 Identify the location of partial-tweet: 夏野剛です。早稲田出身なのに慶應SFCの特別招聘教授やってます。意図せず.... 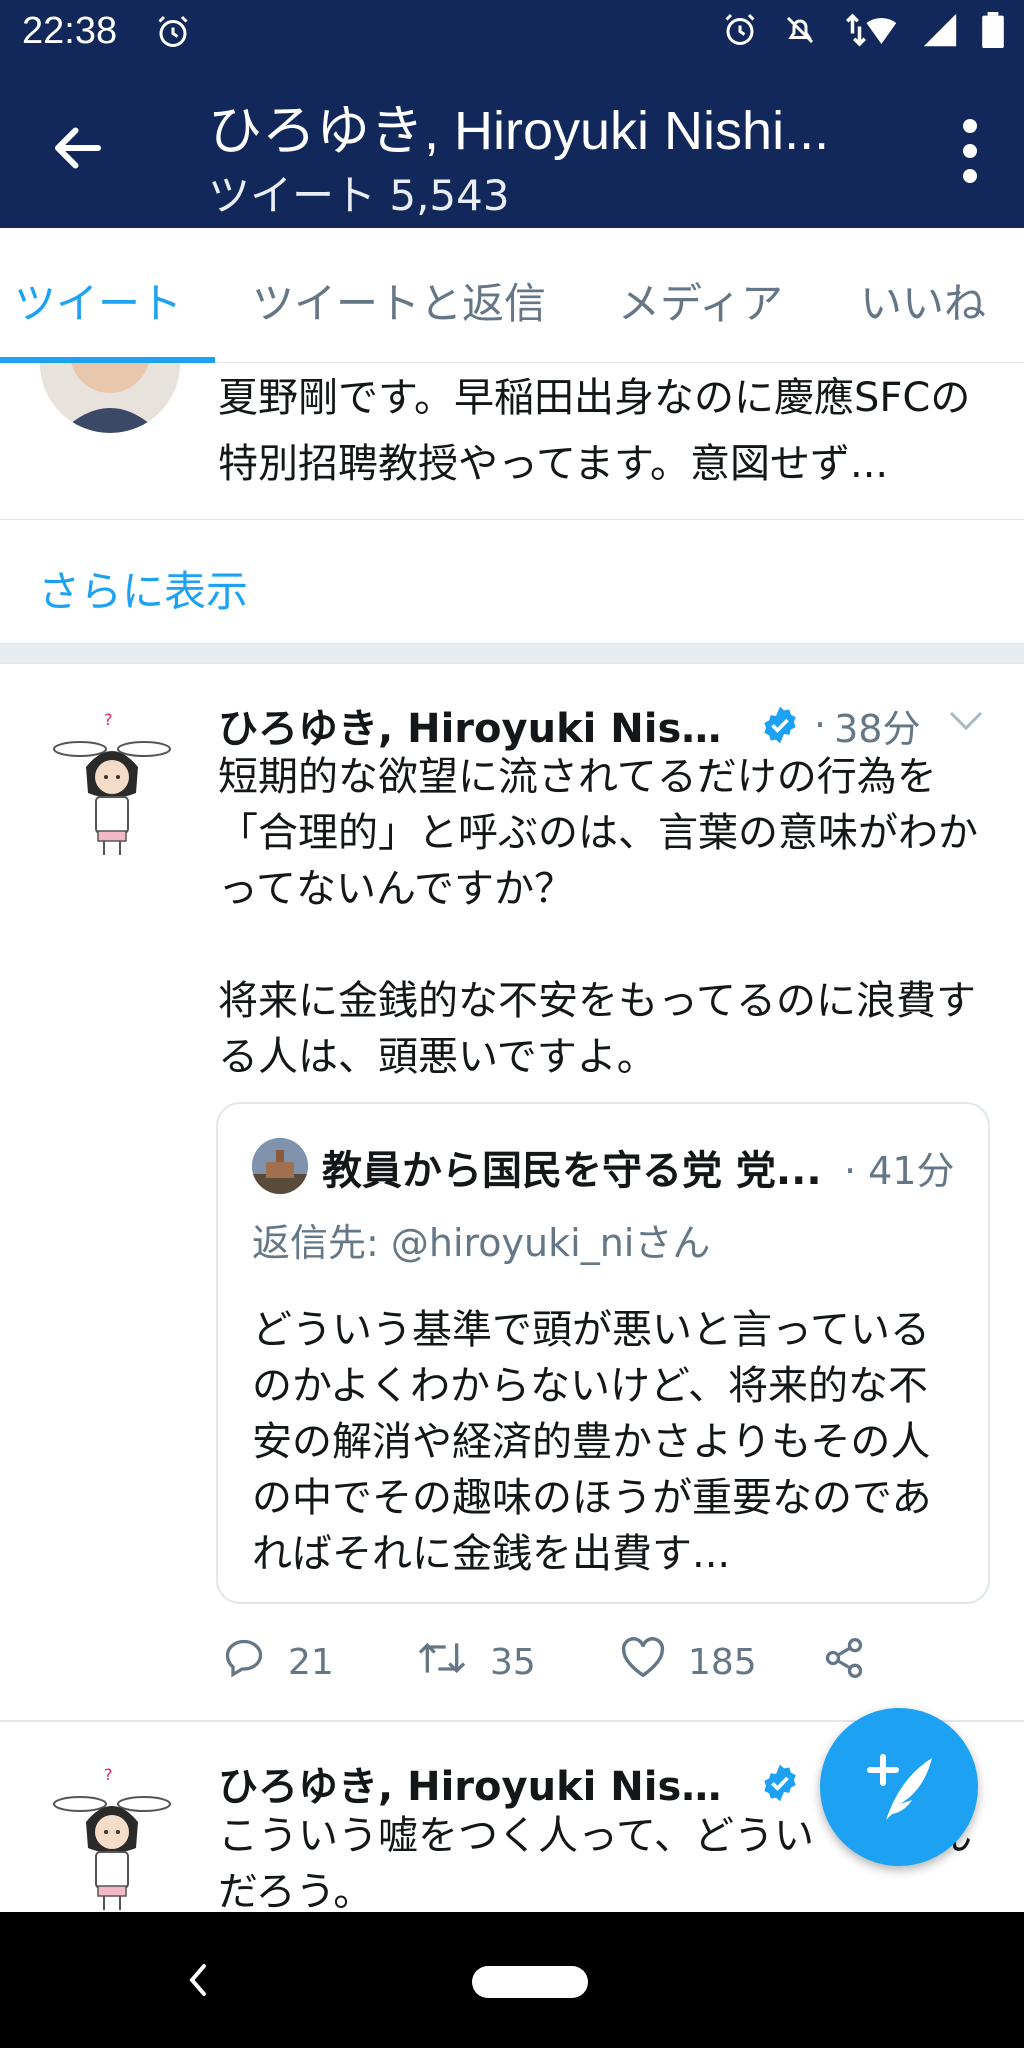
(512, 441).